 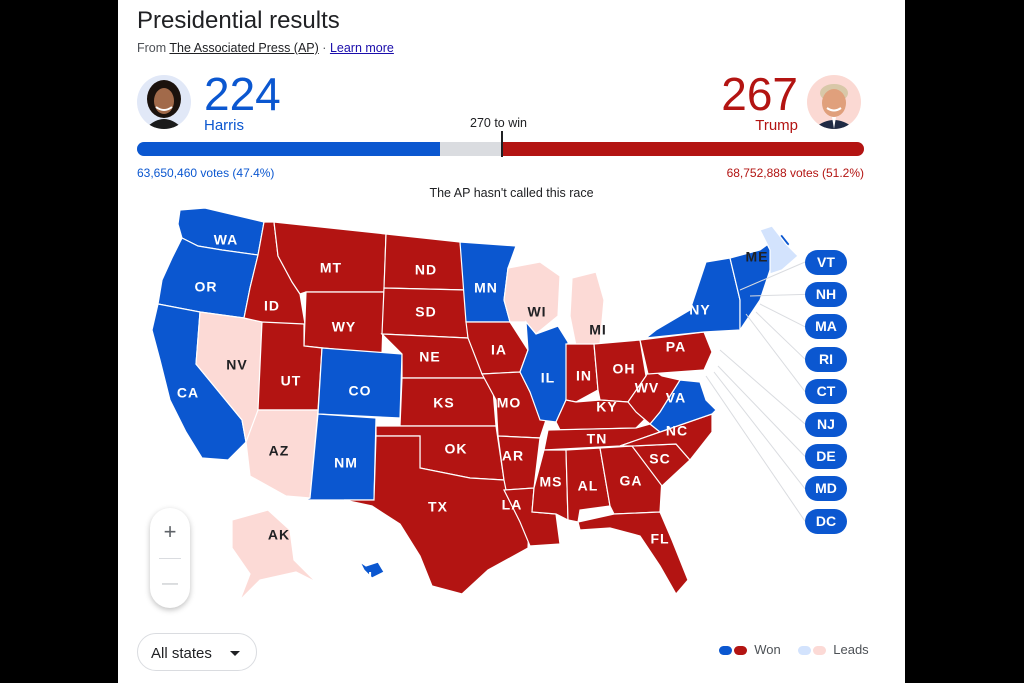 I want to click on trump-avatar, so click(x=834, y=102).